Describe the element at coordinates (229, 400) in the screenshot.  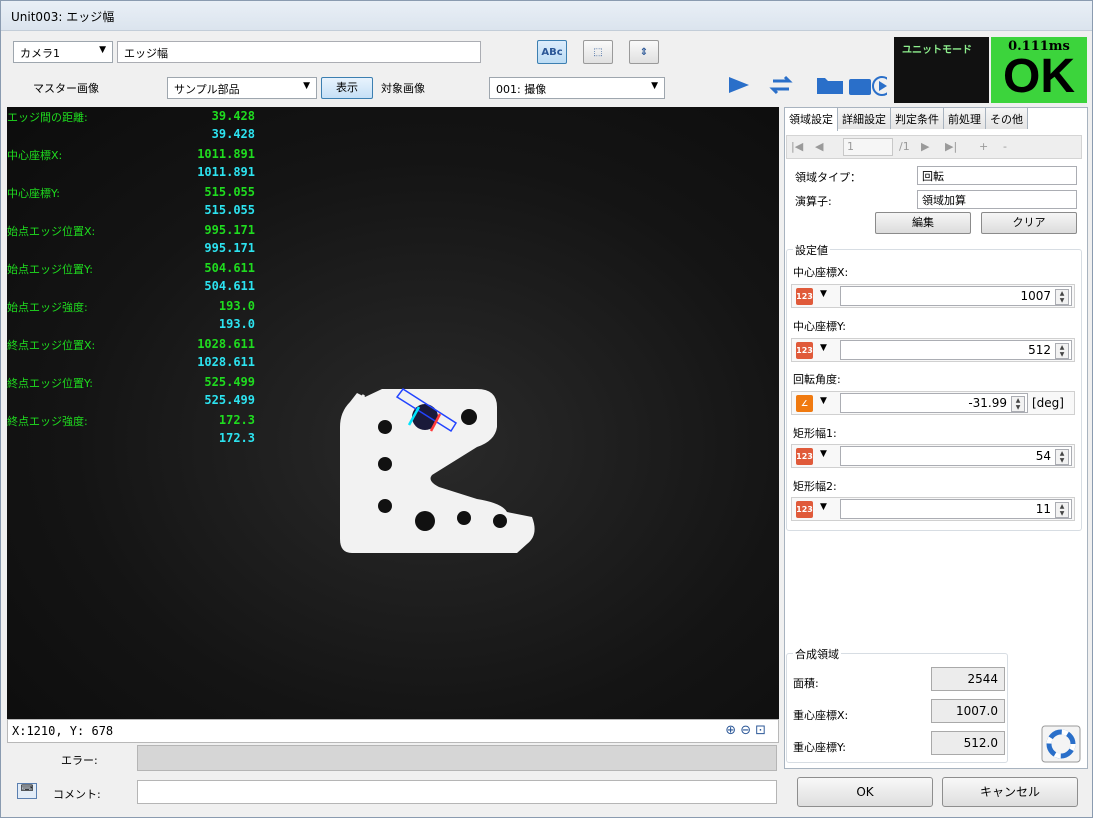
I see `measure-value-cyan: 525.499` at that location.